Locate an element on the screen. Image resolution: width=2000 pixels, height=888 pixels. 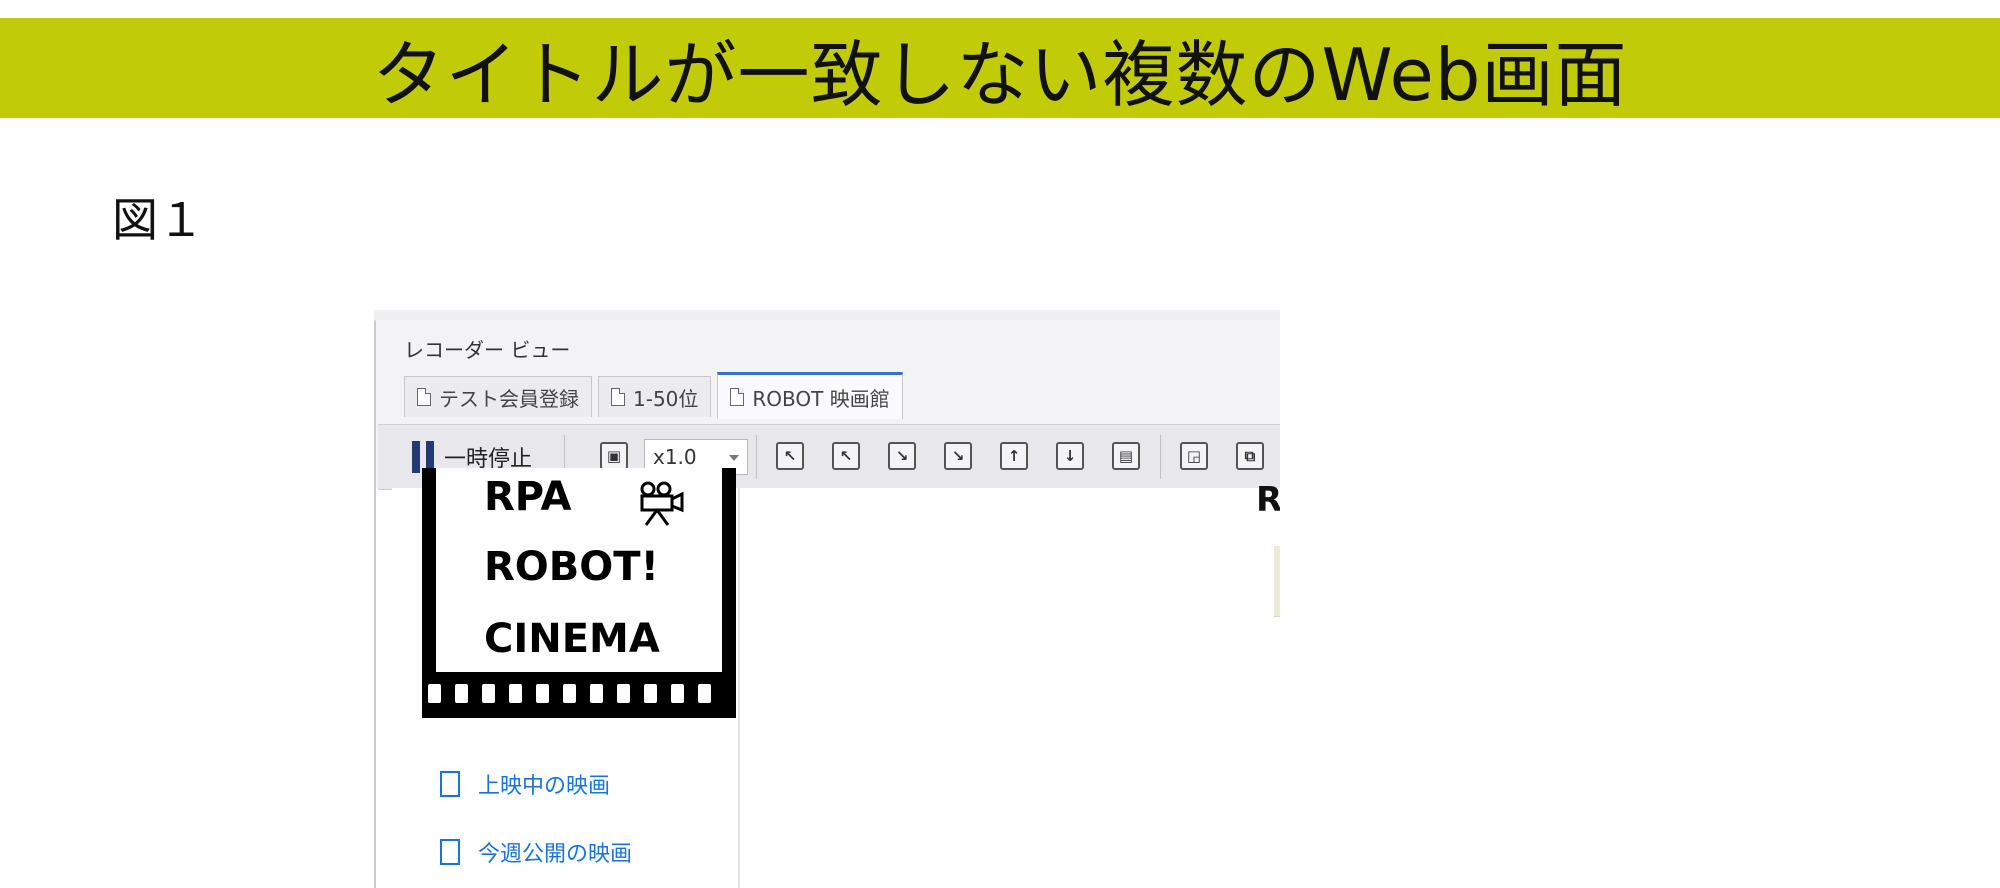
tab-robot-cinema: ROBOT 映画館 is located at coordinates (810, 395).